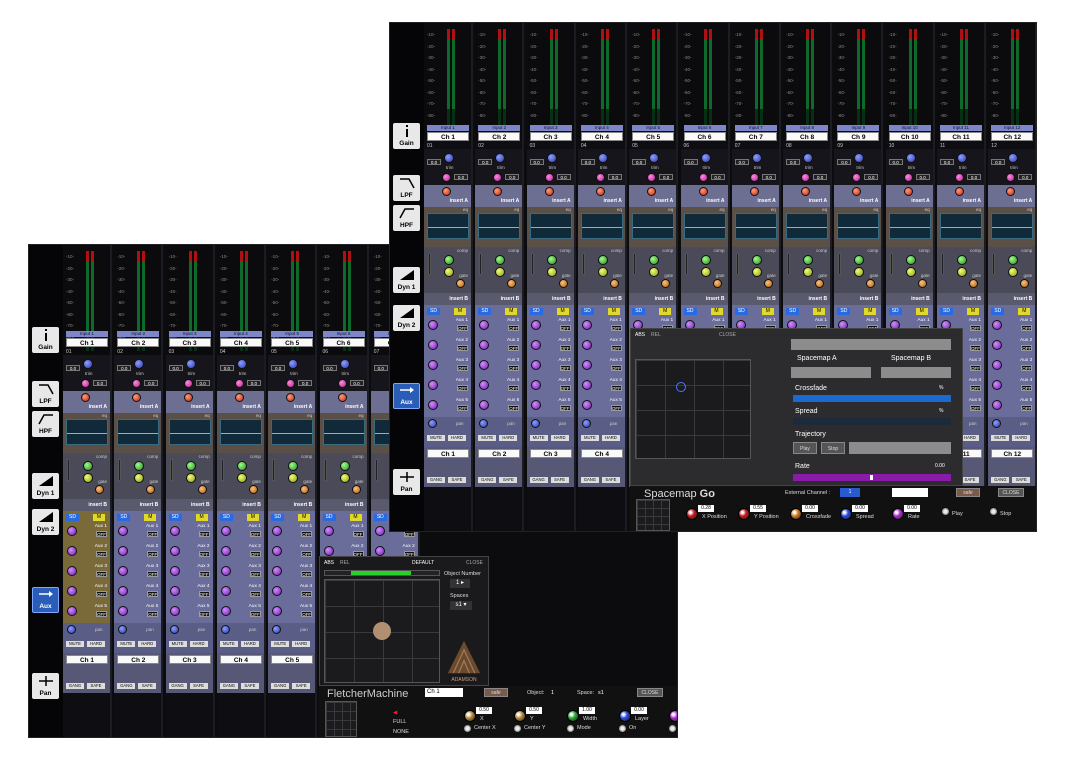  What do you see at coordinates (249, 644) in the screenshot?
I see `hard-button: HARD` at bounding box center [249, 644].